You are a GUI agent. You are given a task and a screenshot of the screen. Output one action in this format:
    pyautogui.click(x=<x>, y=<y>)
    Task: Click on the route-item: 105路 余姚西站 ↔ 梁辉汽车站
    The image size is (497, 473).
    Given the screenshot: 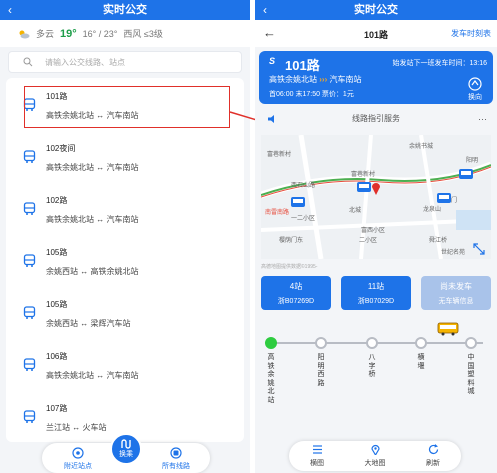 What is the action you would take?
    pyautogui.click(x=125, y=312)
    